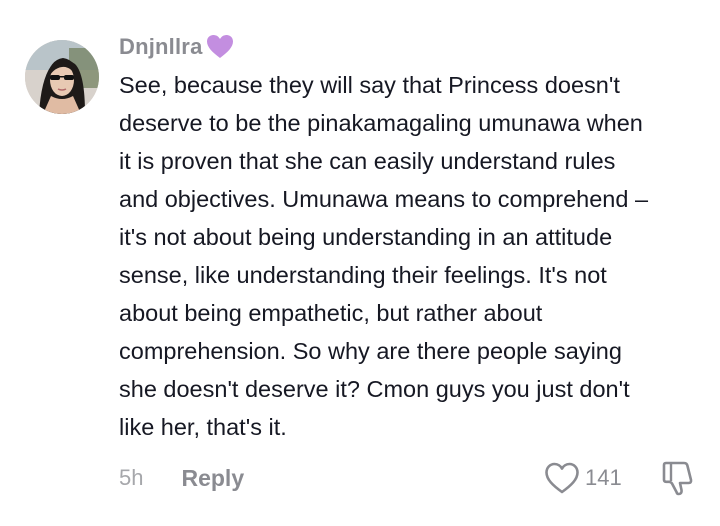  Describe the element at coordinates (582, 478) in the screenshot. I see `like-button: 141` at that location.